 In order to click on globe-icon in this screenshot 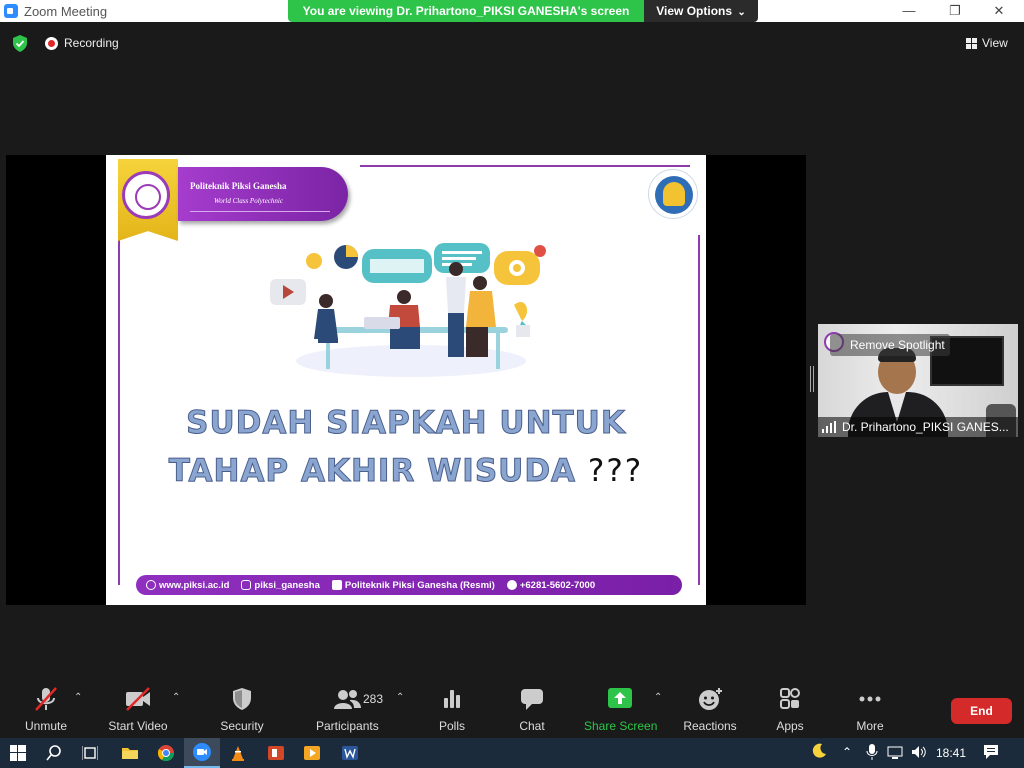, I will do `click(151, 585)`.